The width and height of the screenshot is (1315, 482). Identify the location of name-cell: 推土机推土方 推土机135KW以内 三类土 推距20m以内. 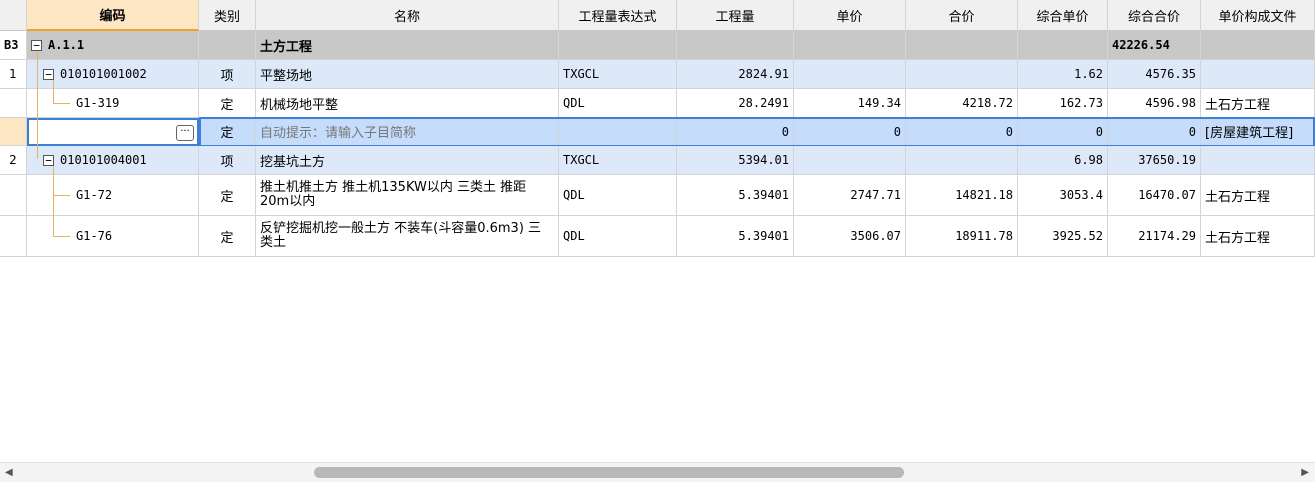
(407, 195).